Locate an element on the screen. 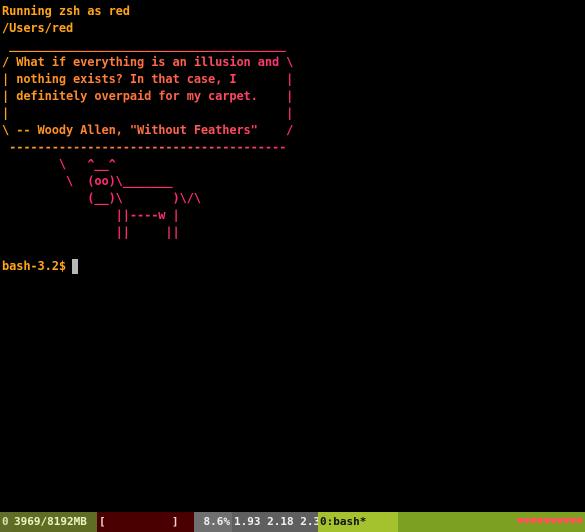 This screenshot has width=585, height=532. speech-bubble-bottom: --------------------------------------- is located at coordinates (144, 147).